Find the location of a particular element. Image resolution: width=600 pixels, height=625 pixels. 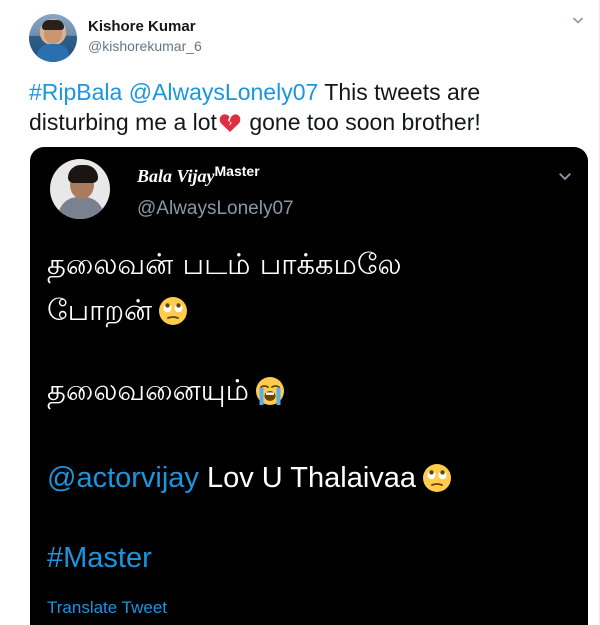

translate-tweet-link: Translate Tweet is located at coordinates (107, 608).